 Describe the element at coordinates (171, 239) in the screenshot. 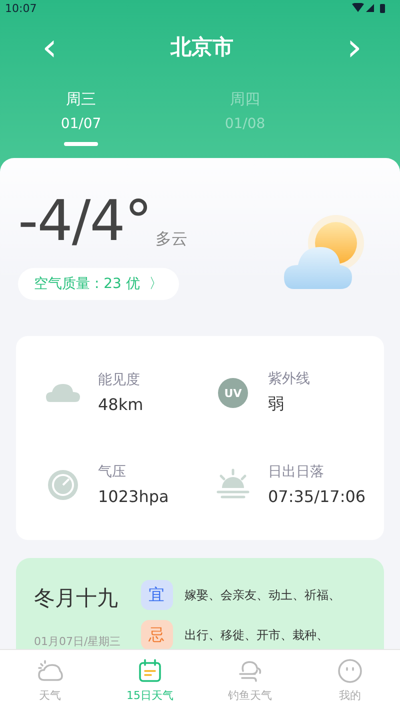

I see `weather-condition: 多云` at that location.